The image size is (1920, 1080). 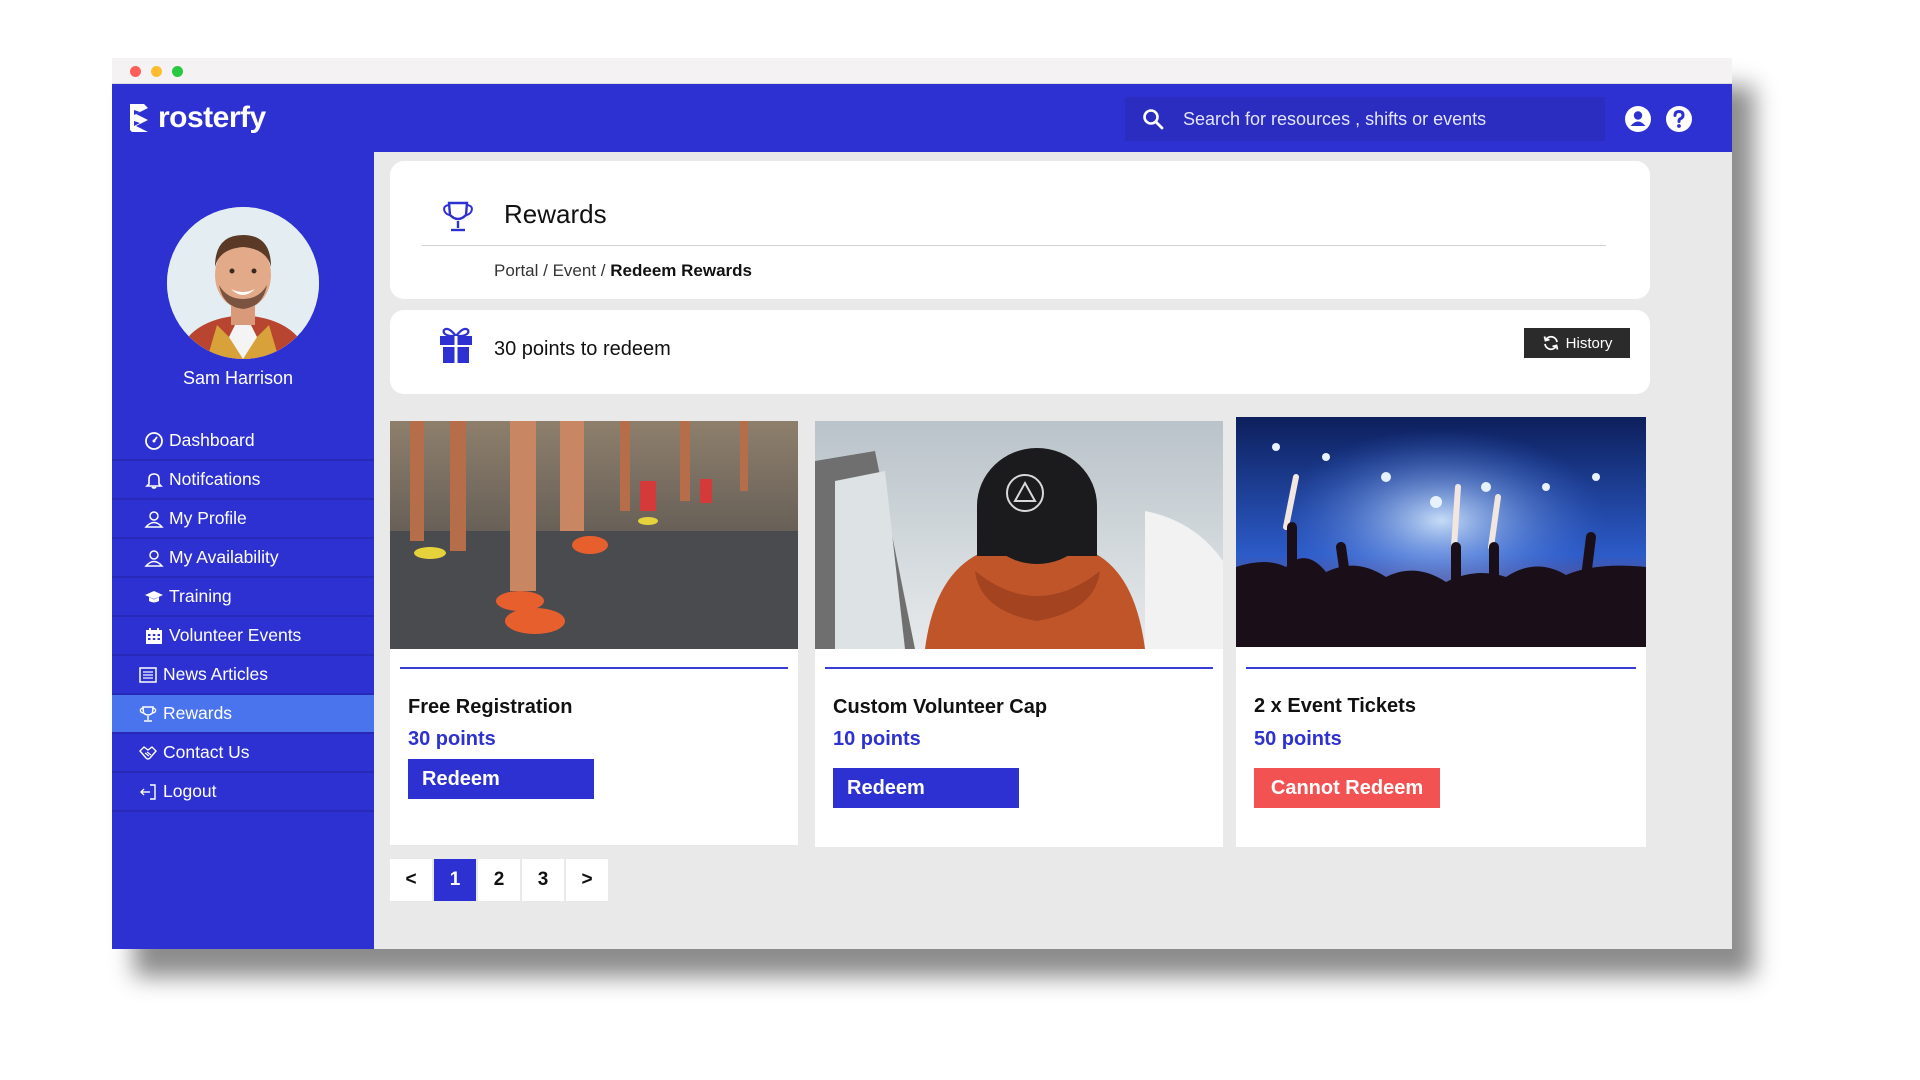 I want to click on sidebar-item-rewards: Rewards, so click(x=243, y=714).